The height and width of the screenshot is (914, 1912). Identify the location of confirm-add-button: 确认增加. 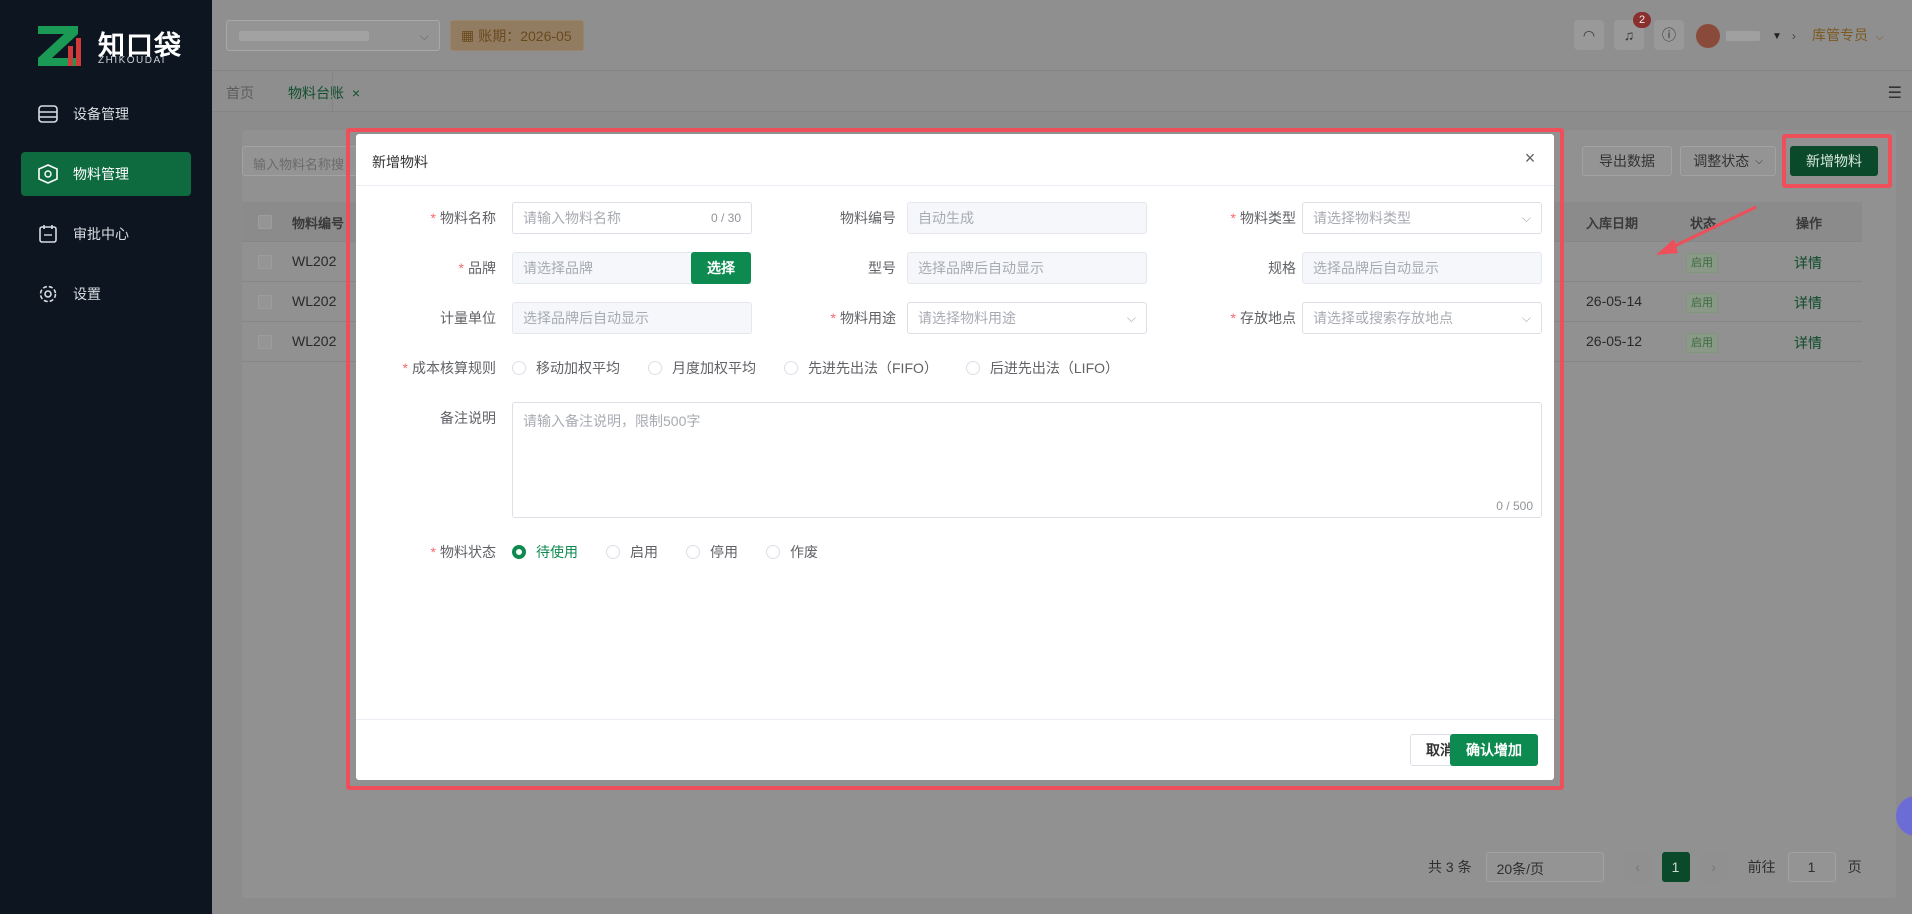
(1494, 750).